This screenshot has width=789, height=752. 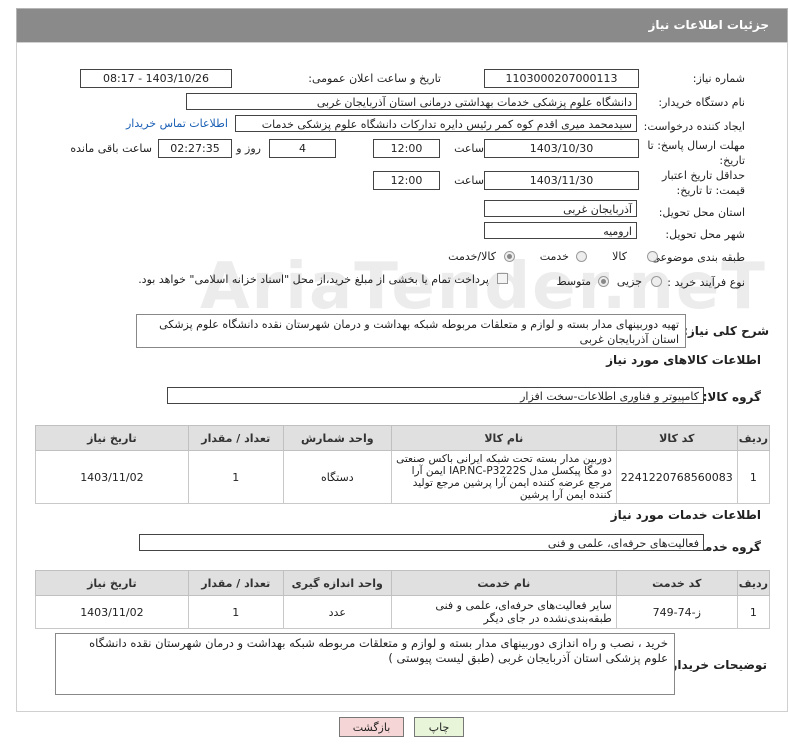 I want to click on need-number-field: 1103000207000113, so click(x=561, y=78).